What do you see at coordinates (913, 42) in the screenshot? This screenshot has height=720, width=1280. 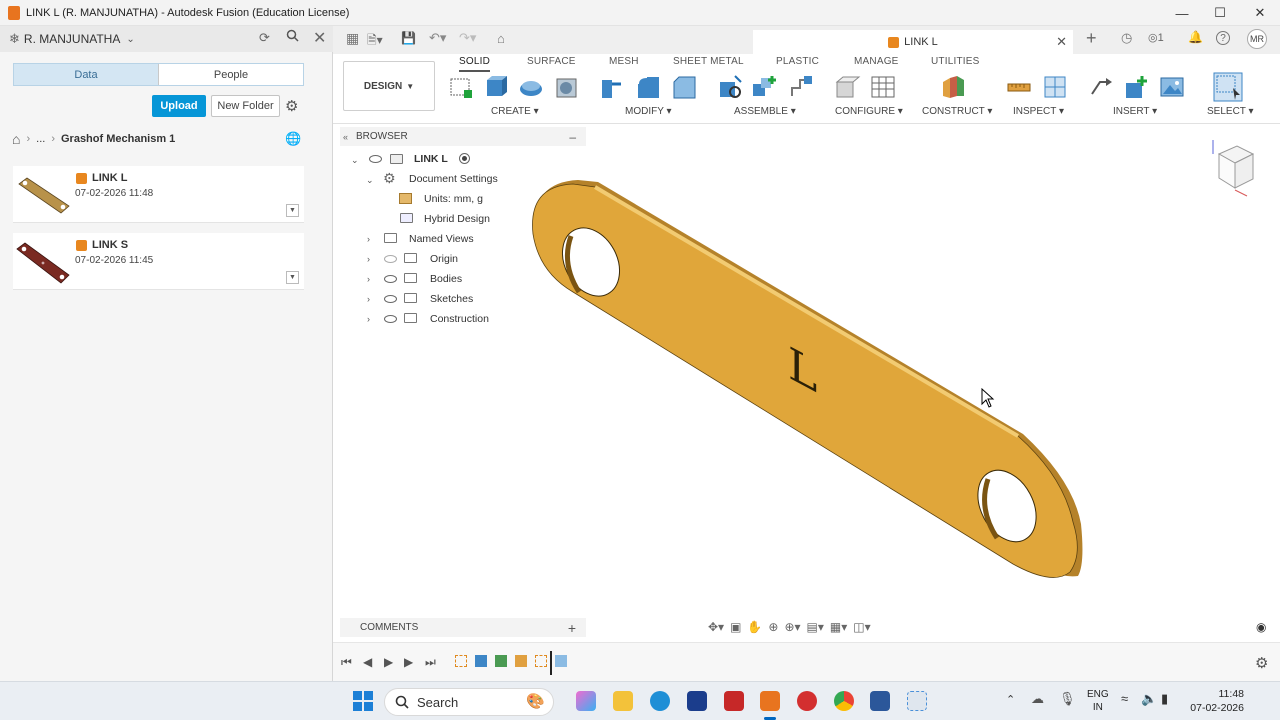 I see `document-tab: LINK L ✕` at bounding box center [913, 42].